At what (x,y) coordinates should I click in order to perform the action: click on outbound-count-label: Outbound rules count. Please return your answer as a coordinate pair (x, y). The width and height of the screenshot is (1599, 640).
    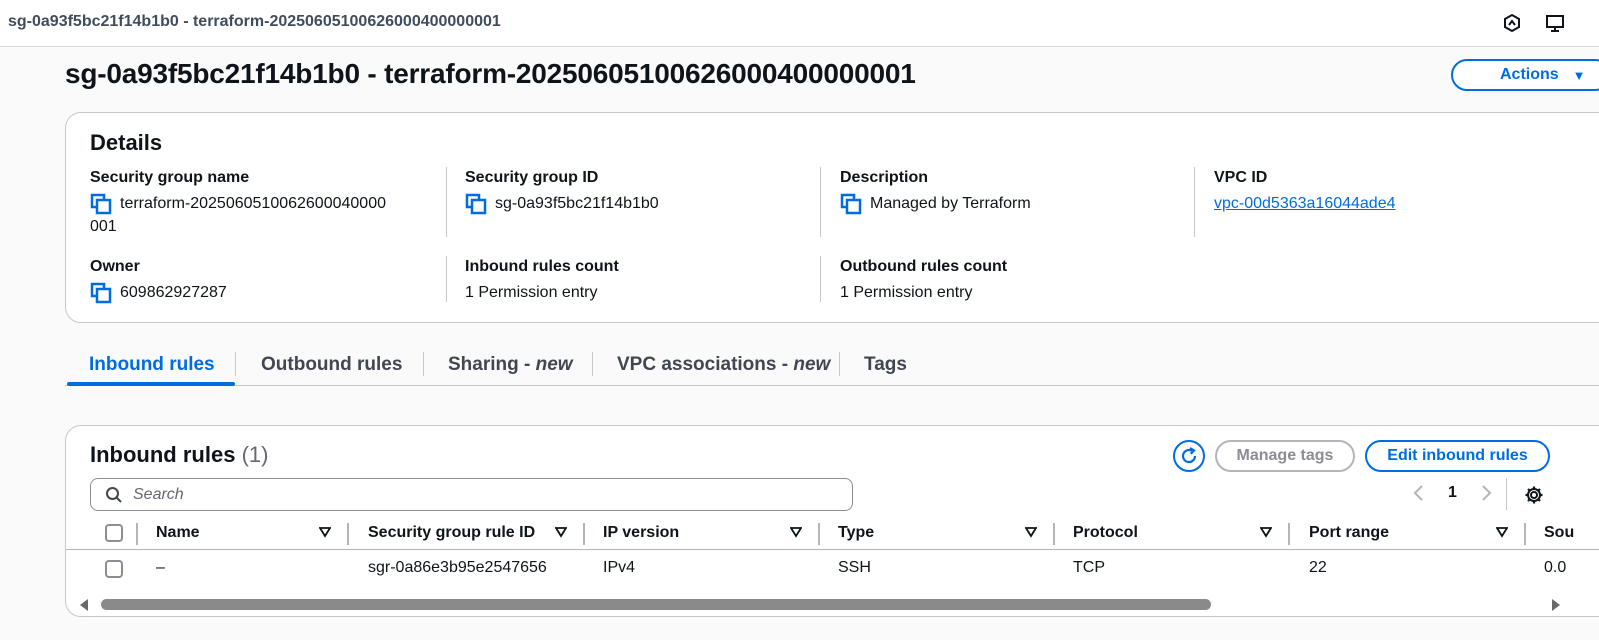
    Looking at the image, I should click on (924, 266).